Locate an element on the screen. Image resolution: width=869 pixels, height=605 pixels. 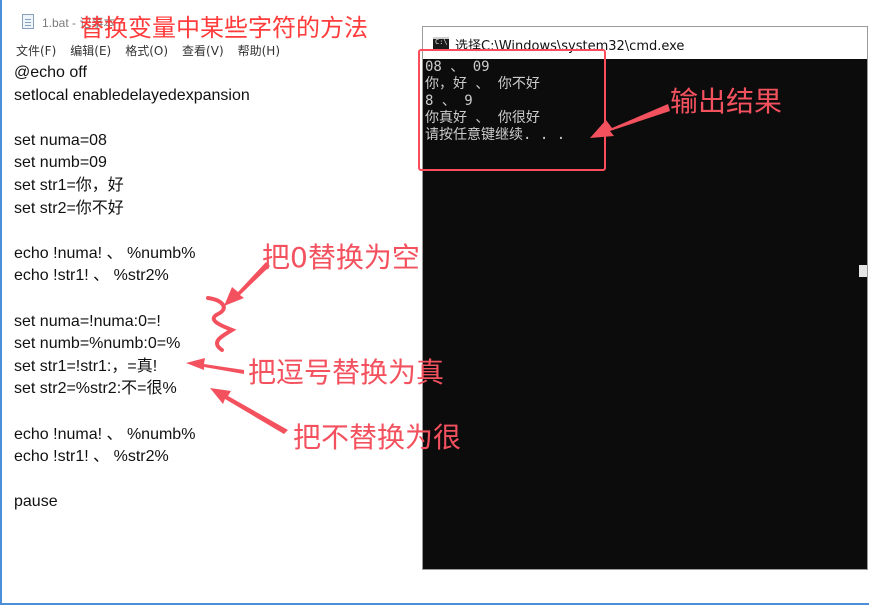
code-line: set numa=08 is located at coordinates (60, 140).